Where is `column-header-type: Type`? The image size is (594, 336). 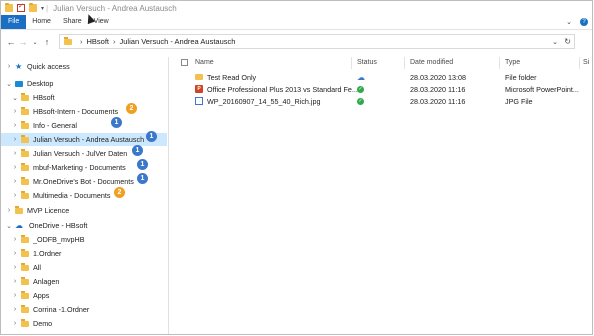 column-header-type: Type is located at coordinates (512, 63).